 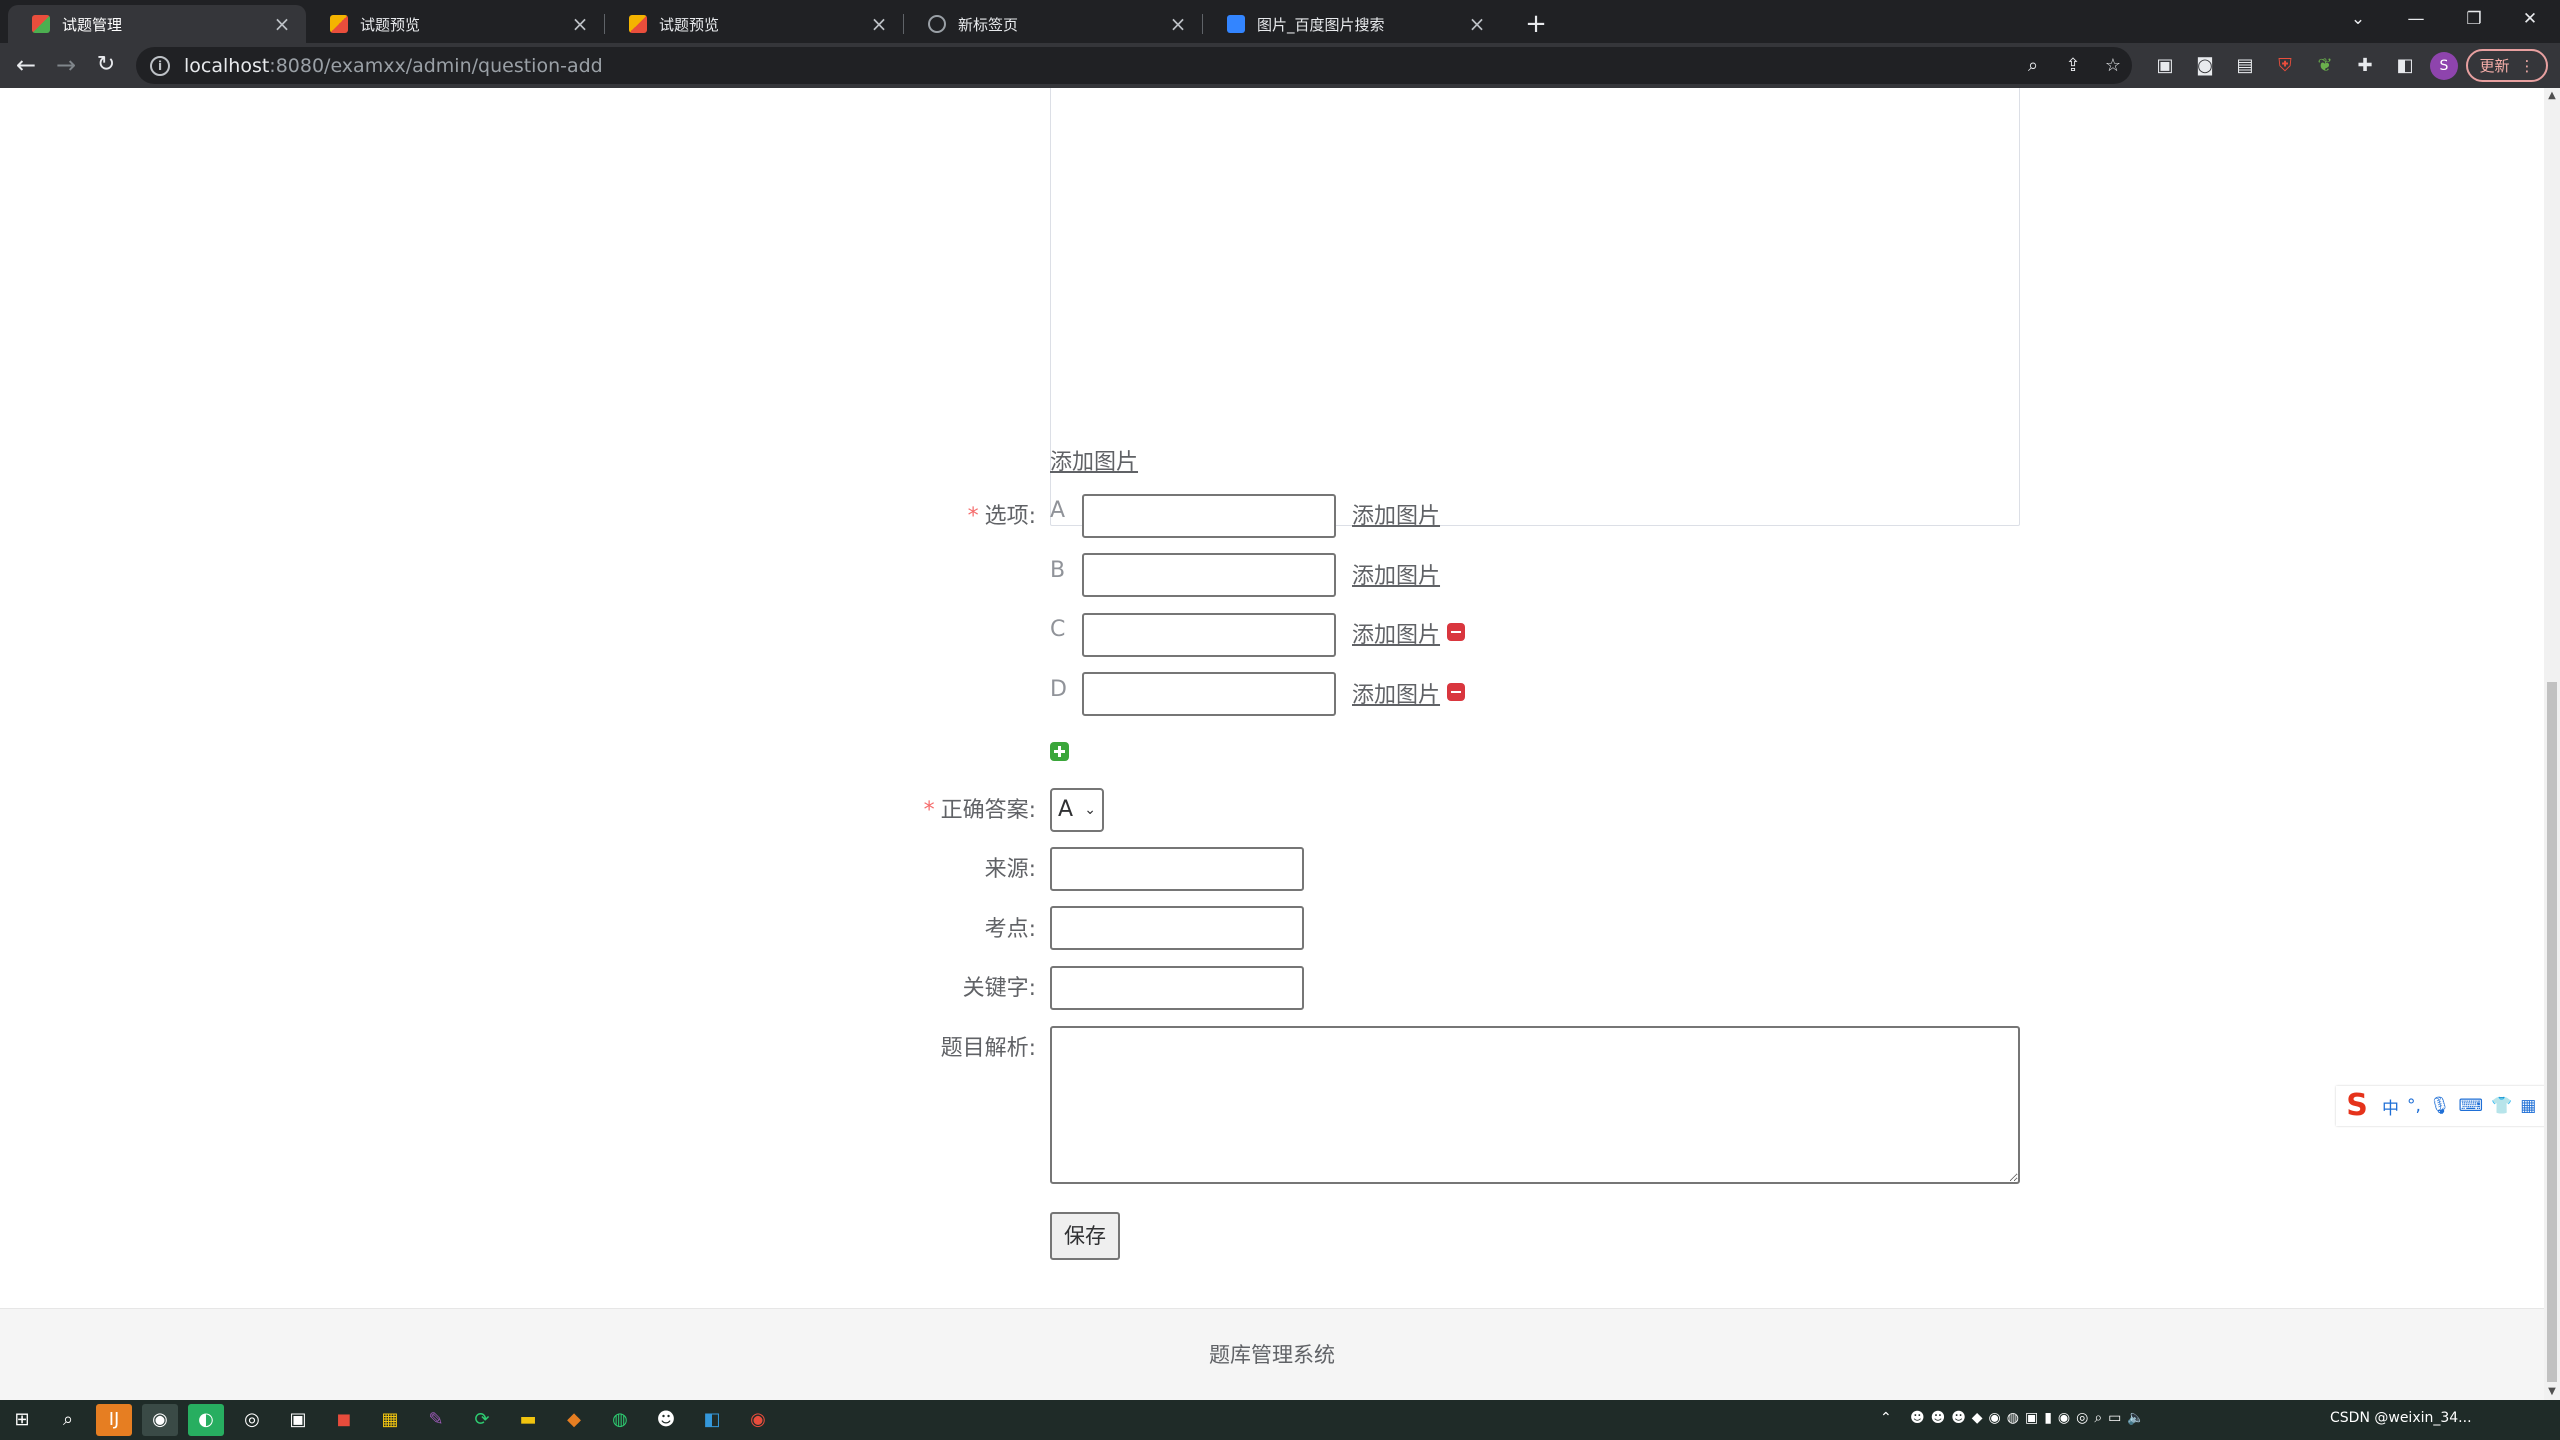 What do you see at coordinates (1058, 570) in the screenshot?
I see `option-letter: B` at bounding box center [1058, 570].